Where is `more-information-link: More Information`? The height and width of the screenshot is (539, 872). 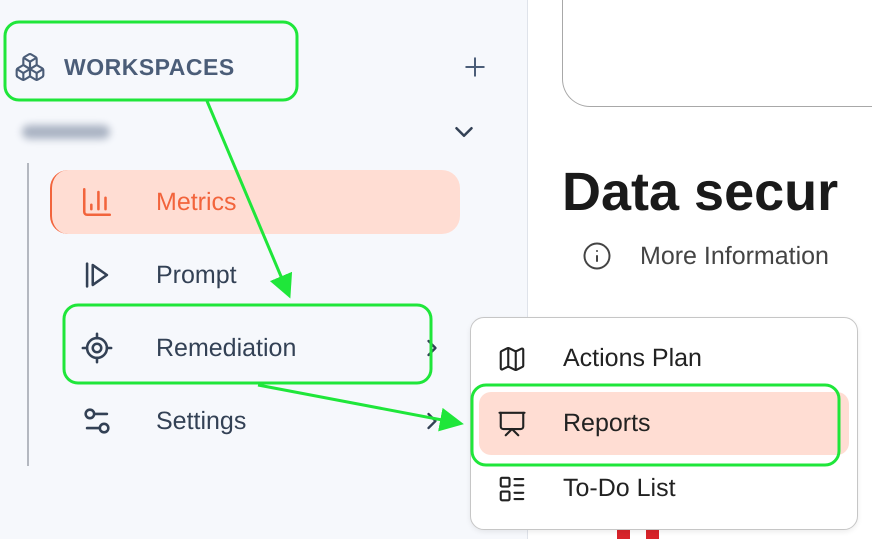
more-information-link: More Information is located at coordinates (727, 256).